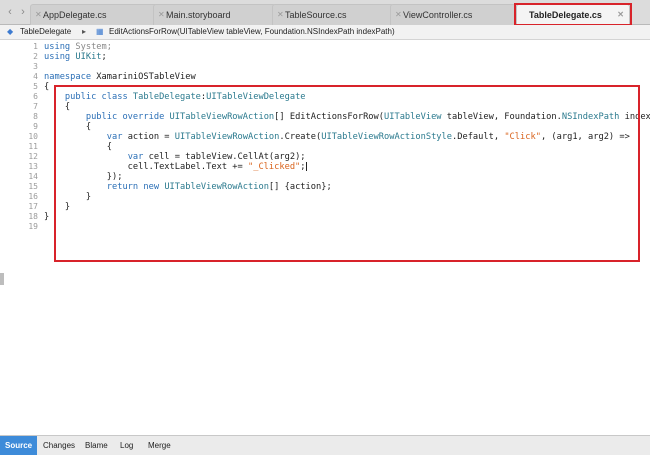 Image resolution: width=650 pixels, height=455 pixels. I want to click on breadcrumb-class: TableDelegate, so click(45, 32).